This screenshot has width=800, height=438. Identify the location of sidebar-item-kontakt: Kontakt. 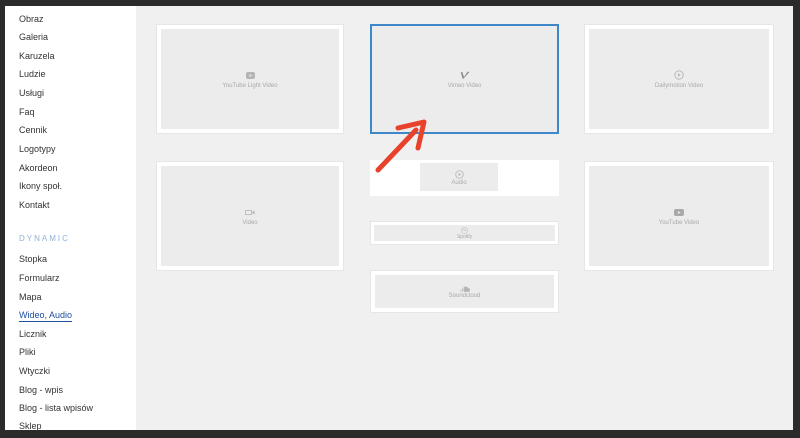
(34, 205).